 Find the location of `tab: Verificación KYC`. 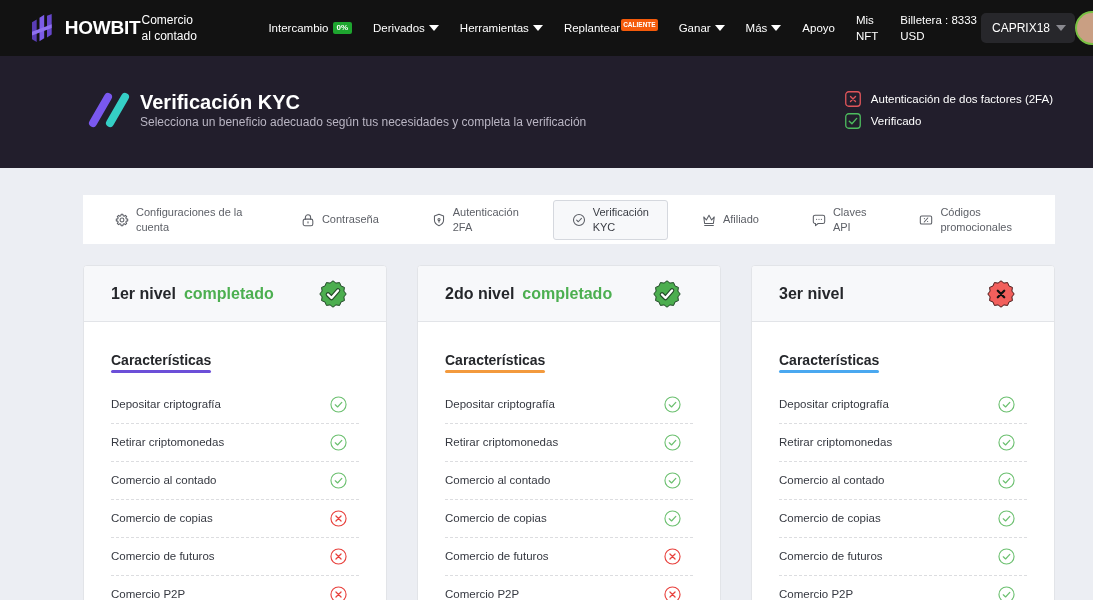

tab: Verificación KYC is located at coordinates (610, 219).